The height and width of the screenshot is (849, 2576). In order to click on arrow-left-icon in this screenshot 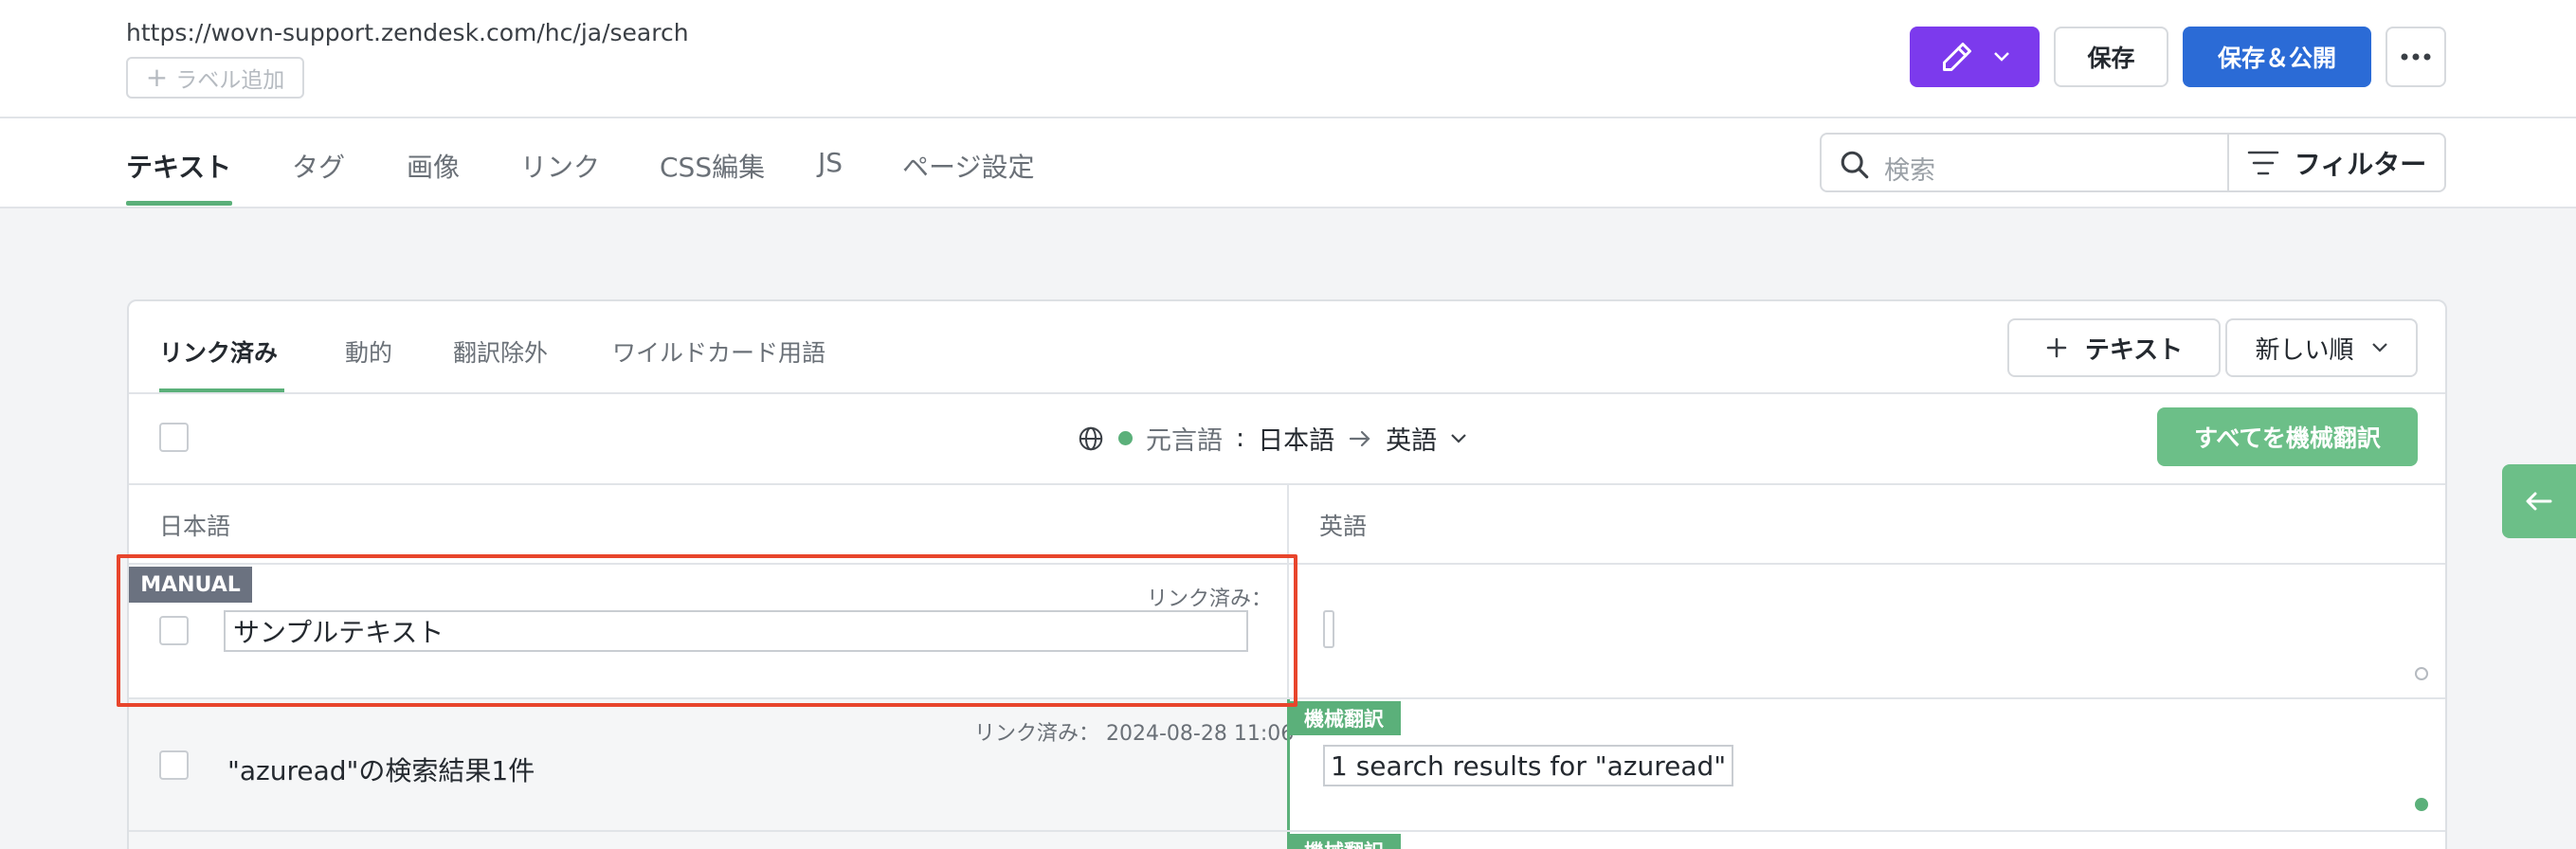, I will do `click(2539, 502)`.